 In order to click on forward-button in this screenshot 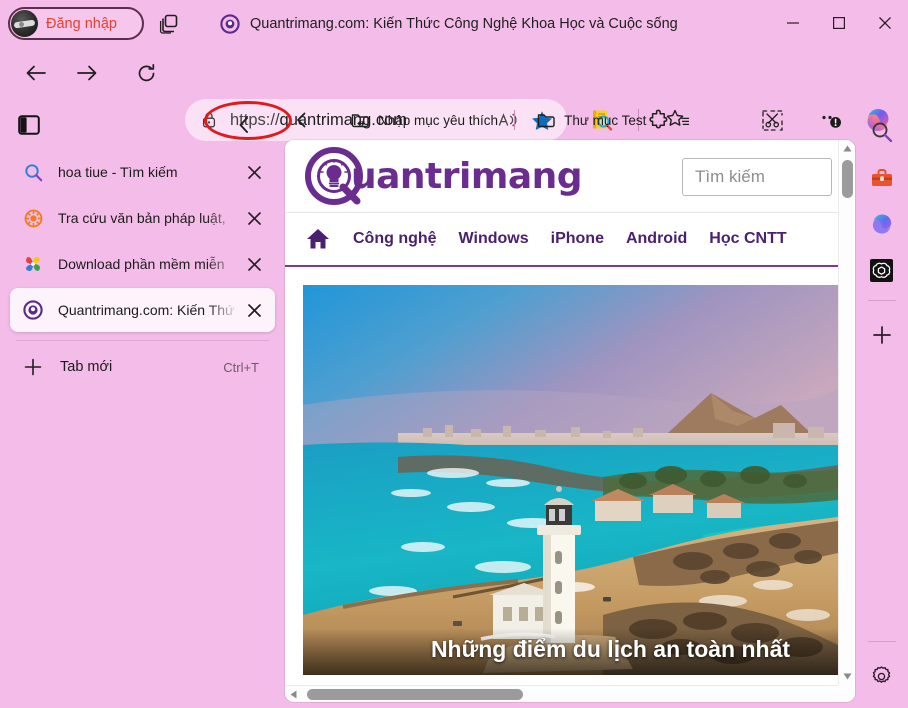, I will do `click(87, 73)`.